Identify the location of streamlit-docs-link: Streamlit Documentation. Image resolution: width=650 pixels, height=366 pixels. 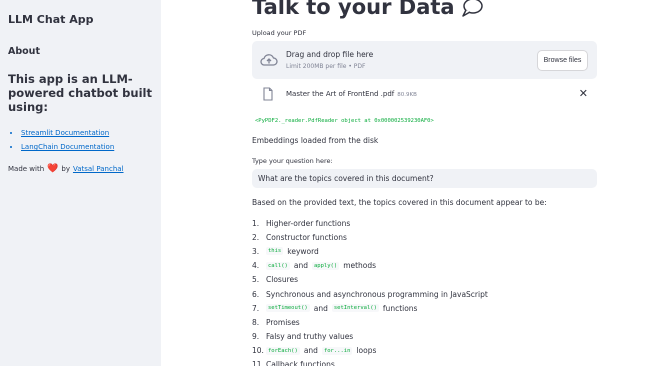
(65, 133).